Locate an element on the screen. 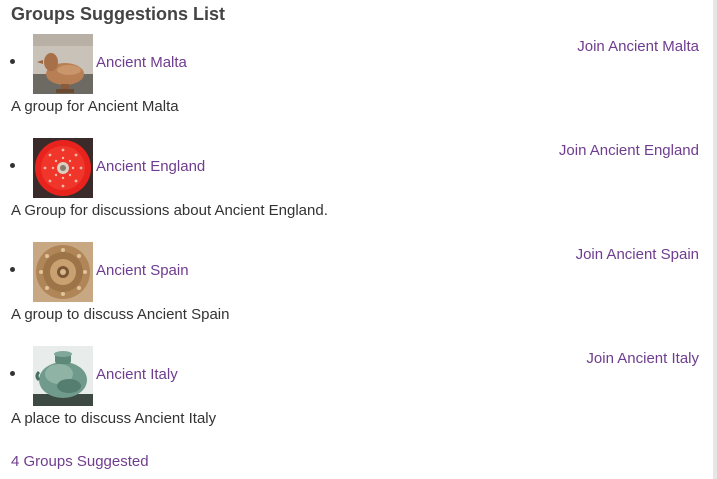 This screenshot has width=717, height=479. red-enamel-shield-disc-icon is located at coordinates (63, 168).